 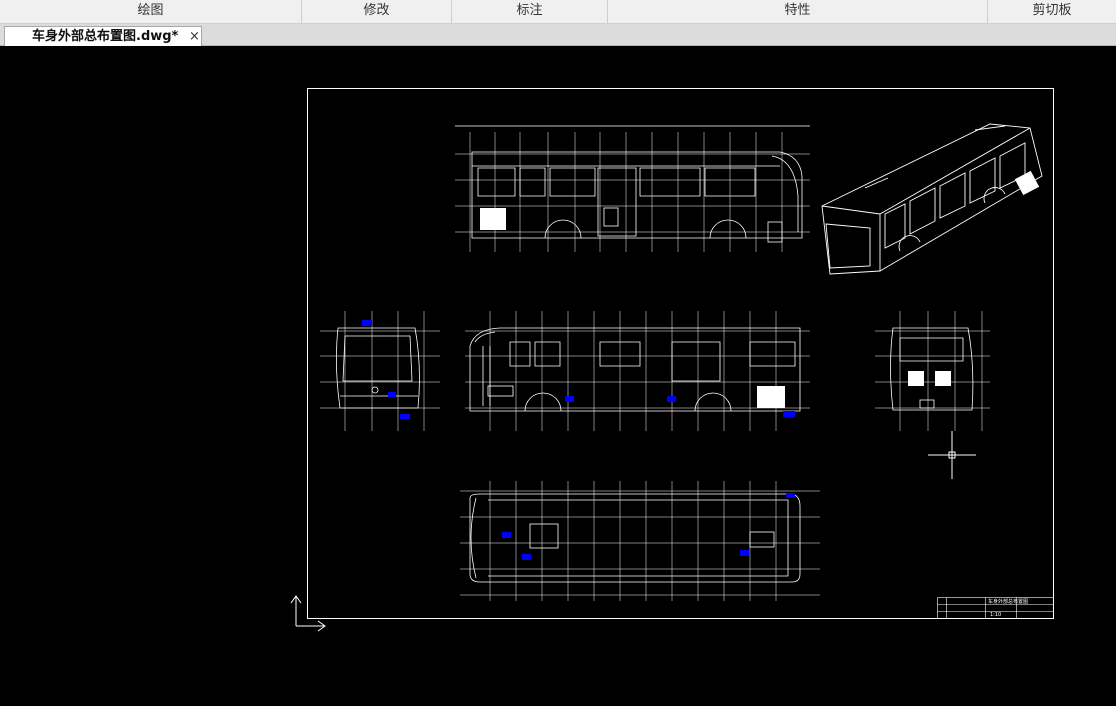 I want to click on ribbon-group-draw: 绘图, so click(x=151, y=11).